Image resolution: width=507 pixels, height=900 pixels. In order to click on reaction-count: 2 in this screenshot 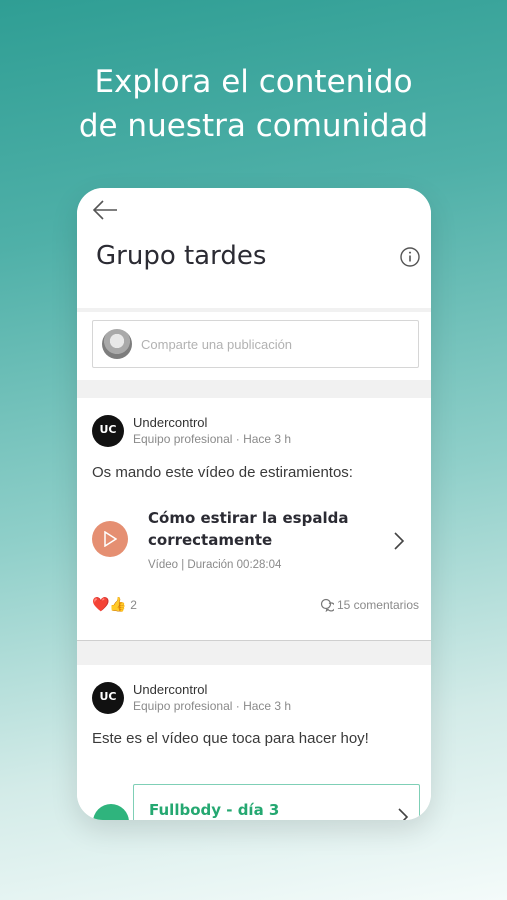, I will do `click(133, 605)`.